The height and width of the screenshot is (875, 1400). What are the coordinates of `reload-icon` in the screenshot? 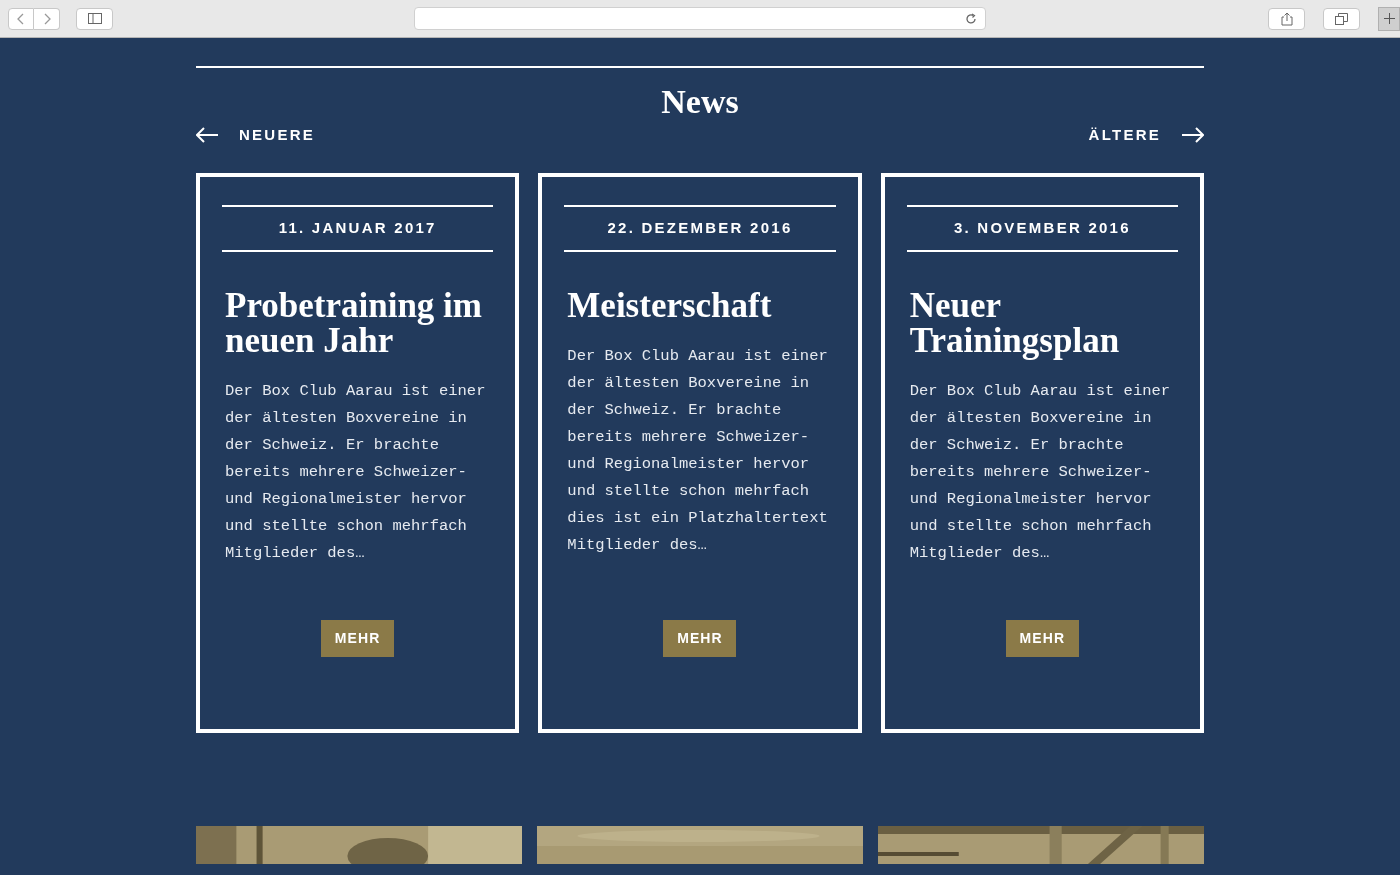 It's located at (971, 18).